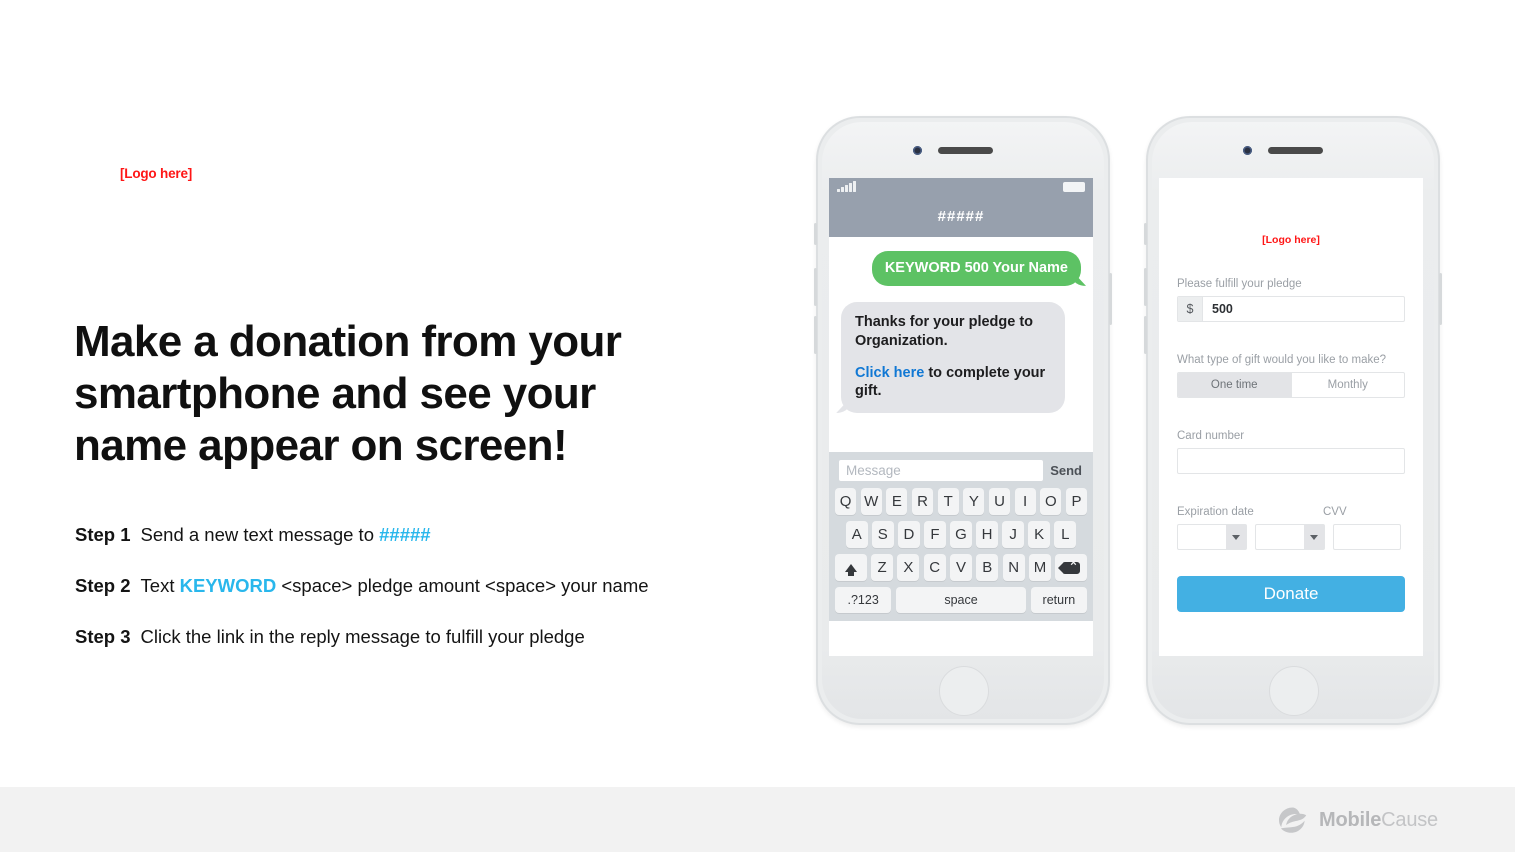  I want to click on form-logo-placeholder: [Logo here], so click(1291, 240).